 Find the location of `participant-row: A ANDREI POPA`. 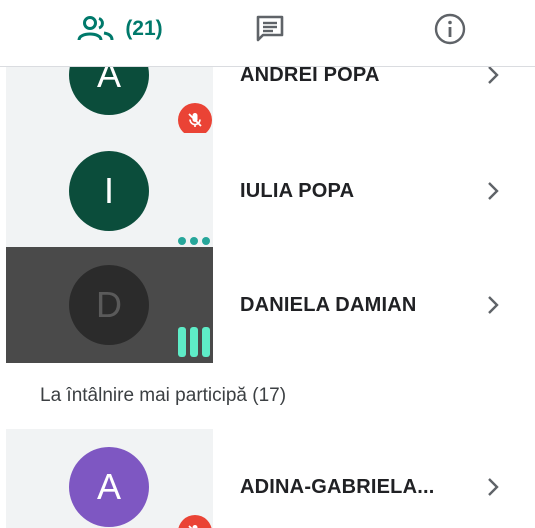

participant-row: A ANDREI POPA is located at coordinates (267, 102).